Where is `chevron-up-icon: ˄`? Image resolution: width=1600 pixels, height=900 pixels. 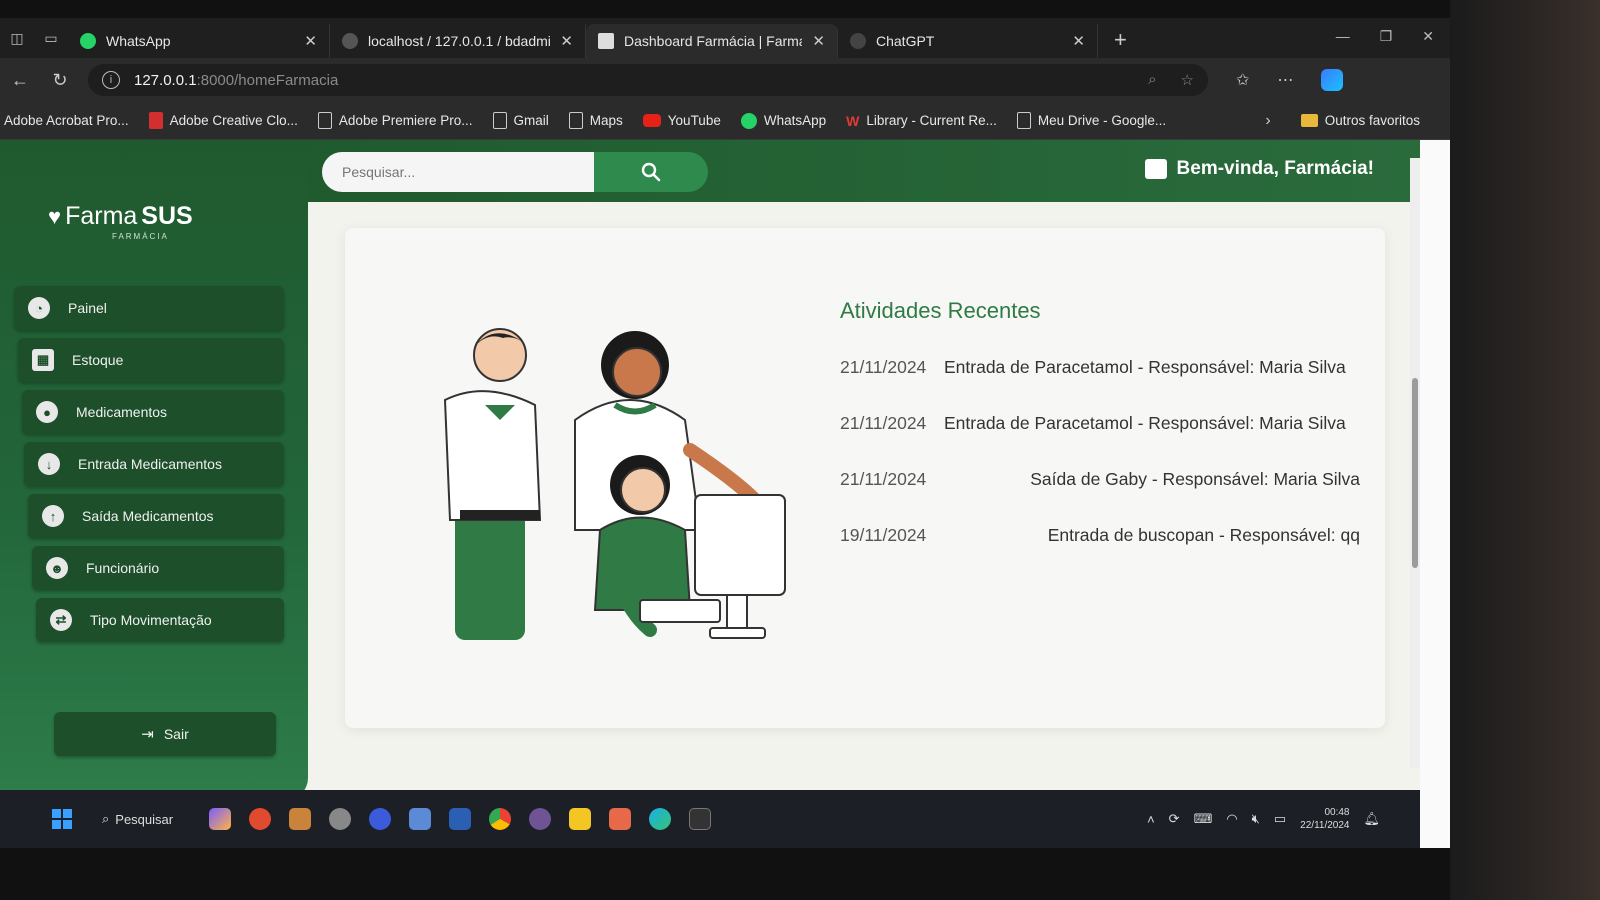
chevron-up-icon: ˄ is located at coordinates (1151, 819).